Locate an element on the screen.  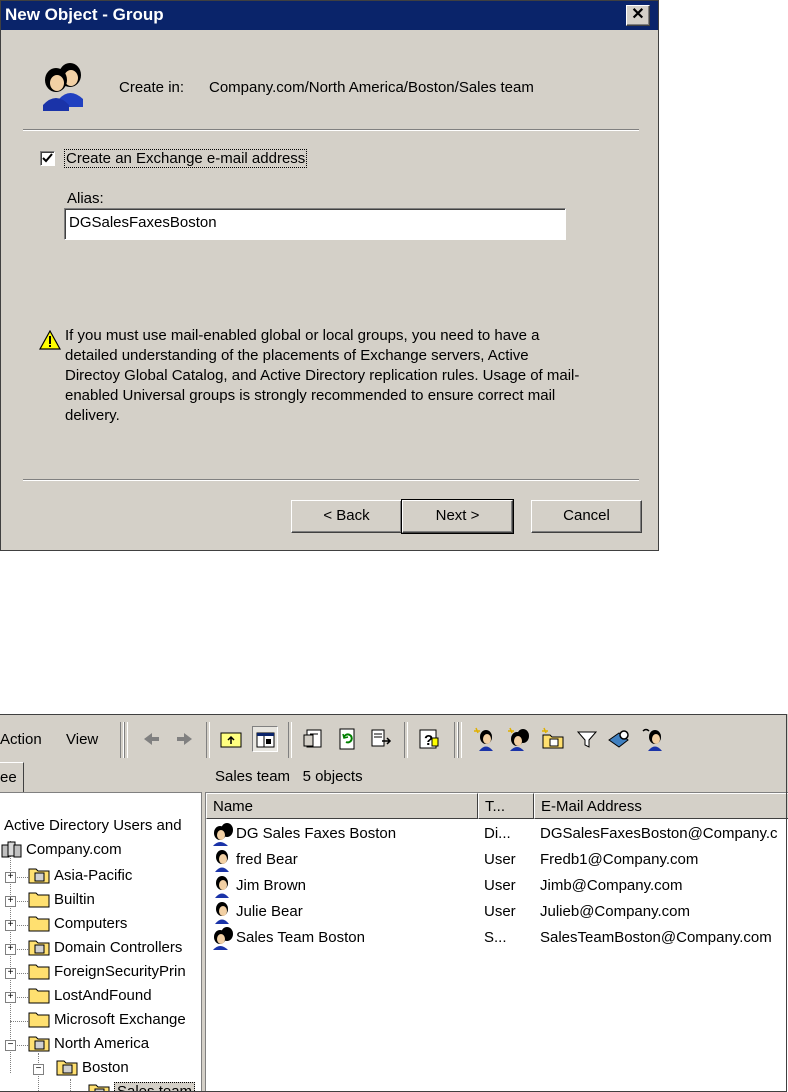
alias-input: DGSalesFaxesBoston is located at coordinates (315, 224).